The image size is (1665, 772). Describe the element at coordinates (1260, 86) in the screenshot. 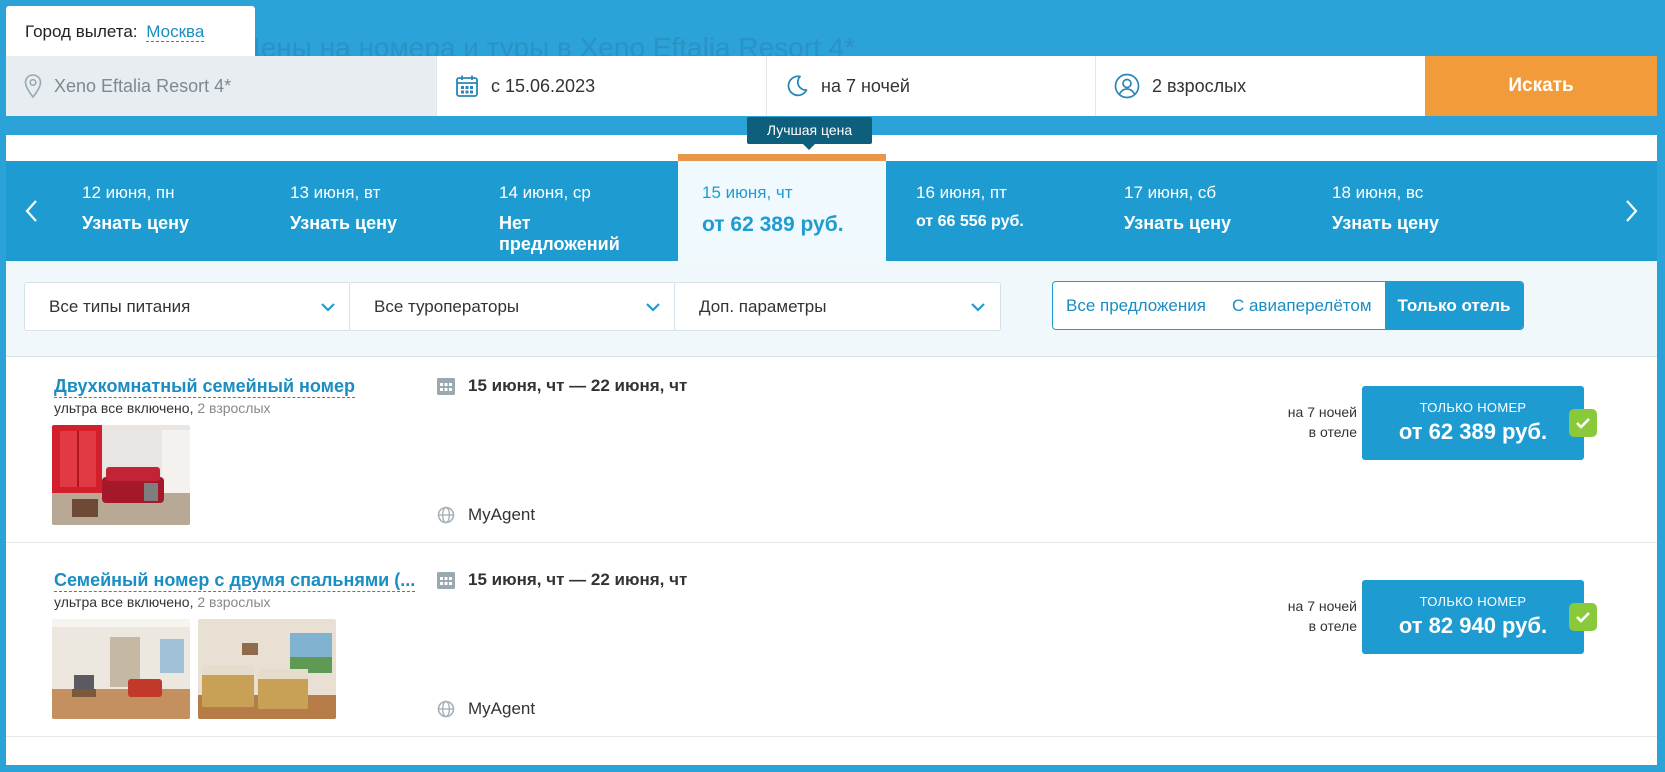

I see `guests-field: 2 взрослых` at that location.